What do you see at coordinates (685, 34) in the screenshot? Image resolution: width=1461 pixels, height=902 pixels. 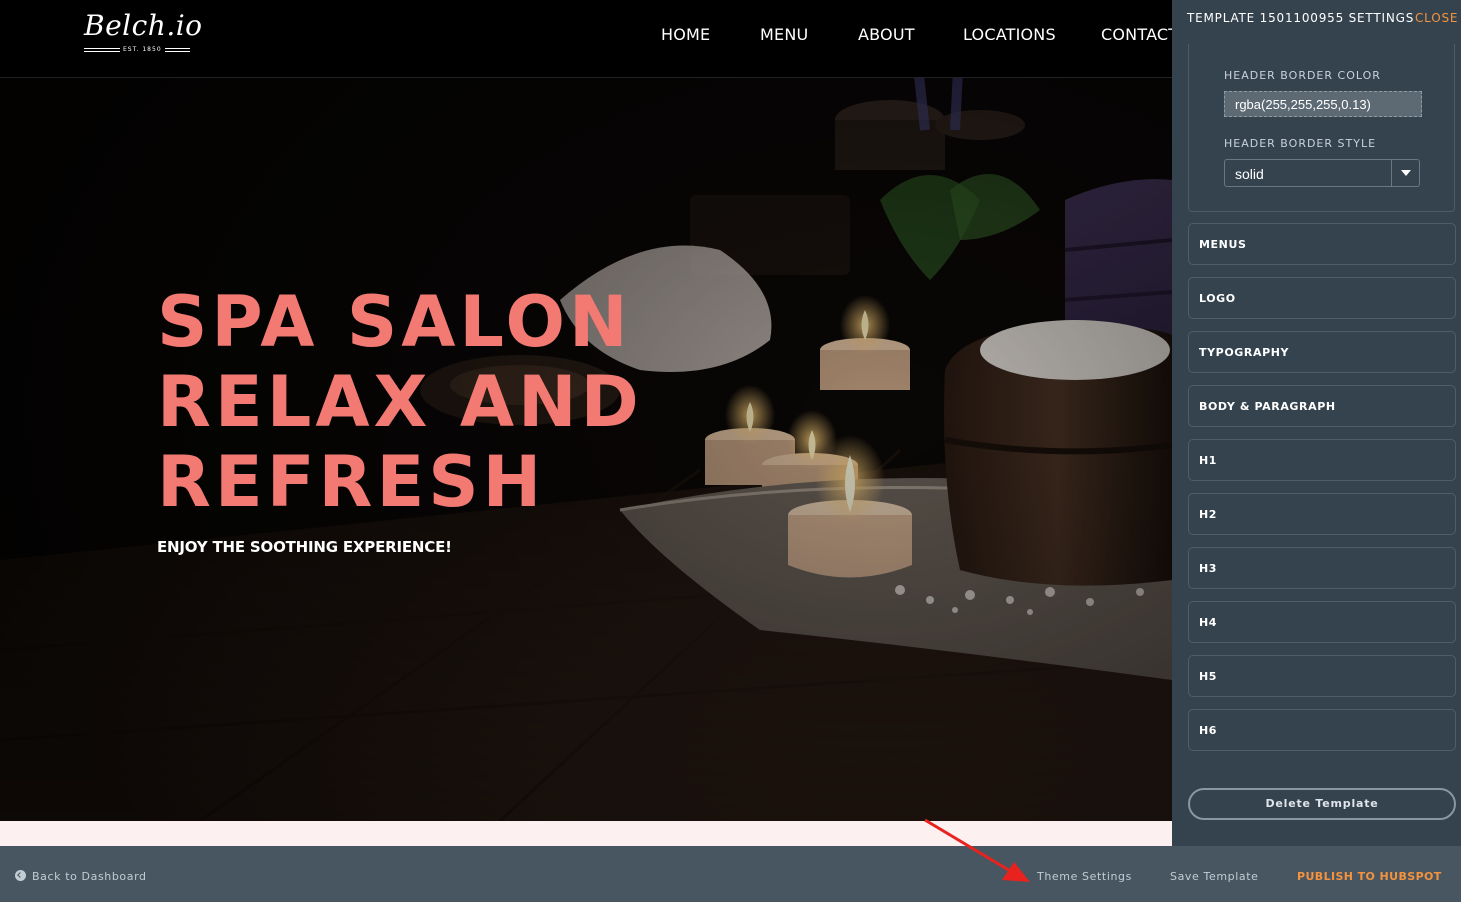 I see `nav-item-home: HOME` at bounding box center [685, 34].